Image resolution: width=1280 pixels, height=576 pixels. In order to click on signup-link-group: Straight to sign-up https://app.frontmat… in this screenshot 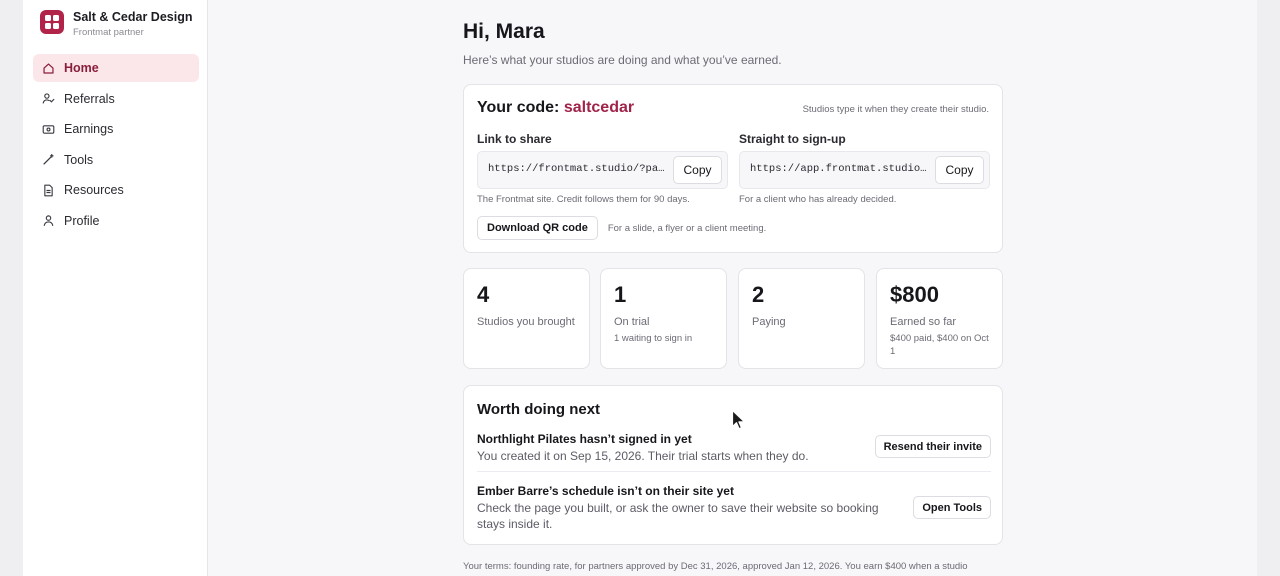, I will do `click(864, 168)`.